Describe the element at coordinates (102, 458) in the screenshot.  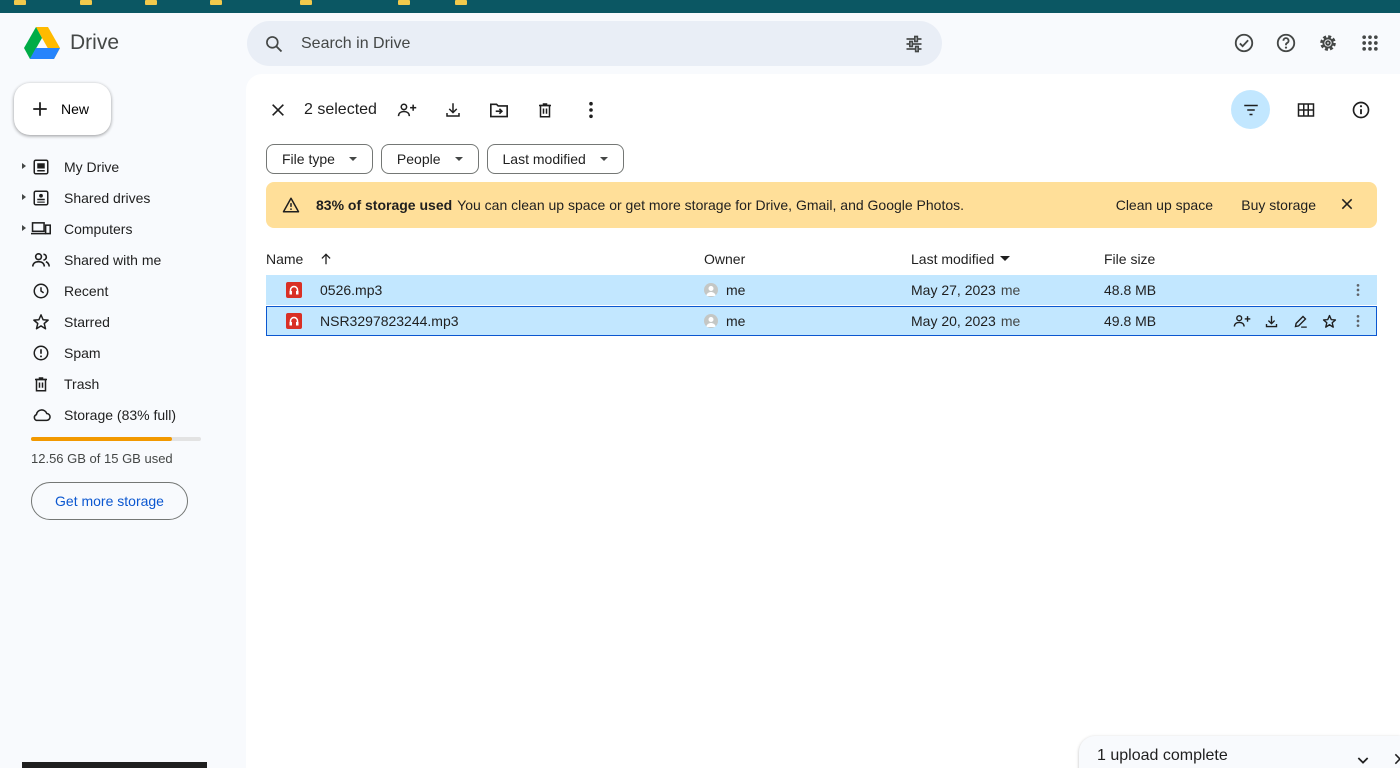
I see `storage-usage-text: 12.56 GB of 15 GB used` at that location.